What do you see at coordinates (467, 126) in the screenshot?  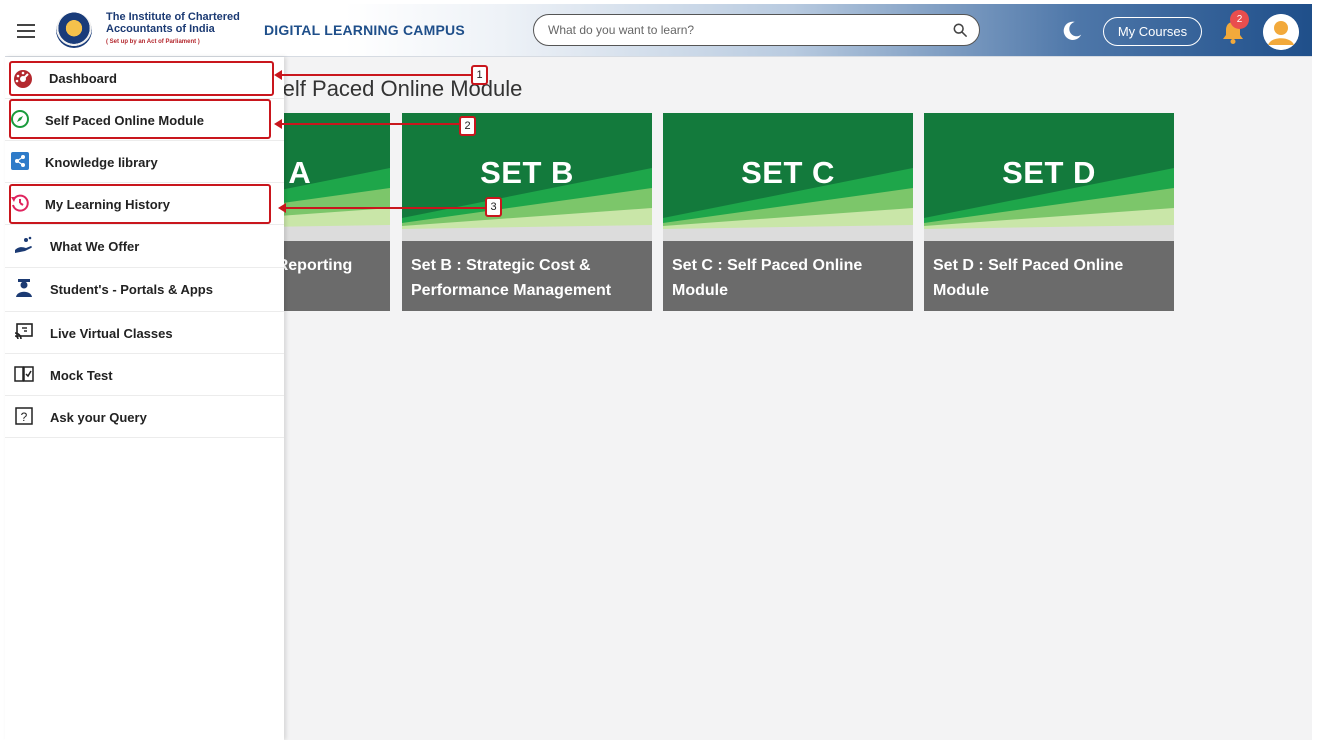 I see `annotation-callout-2: 2` at bounding box center [467, 126].